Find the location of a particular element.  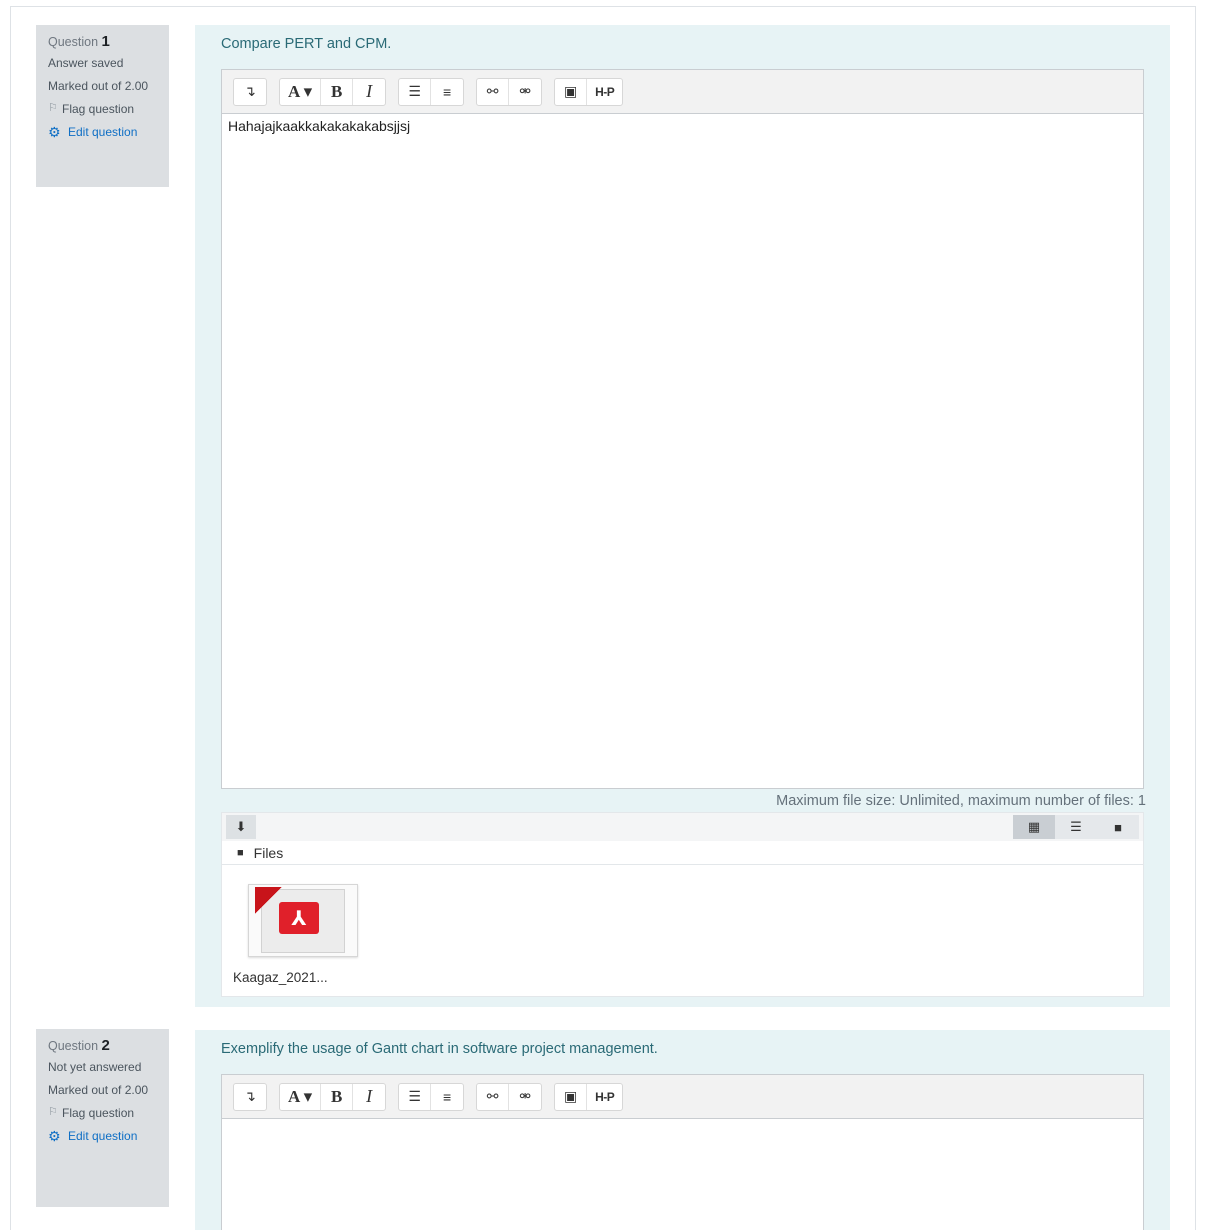

file-manager-toolbar: ⬇ ▦ ☰ ■ is located at coordinates (682, 827).